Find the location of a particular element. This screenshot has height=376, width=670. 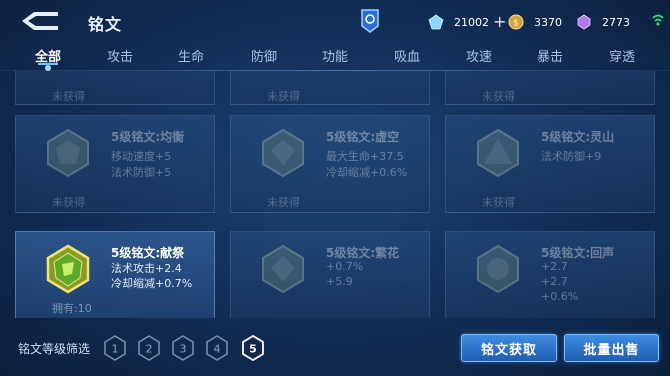

rune-stat: +5.9 is located at coordinates (339, 281).